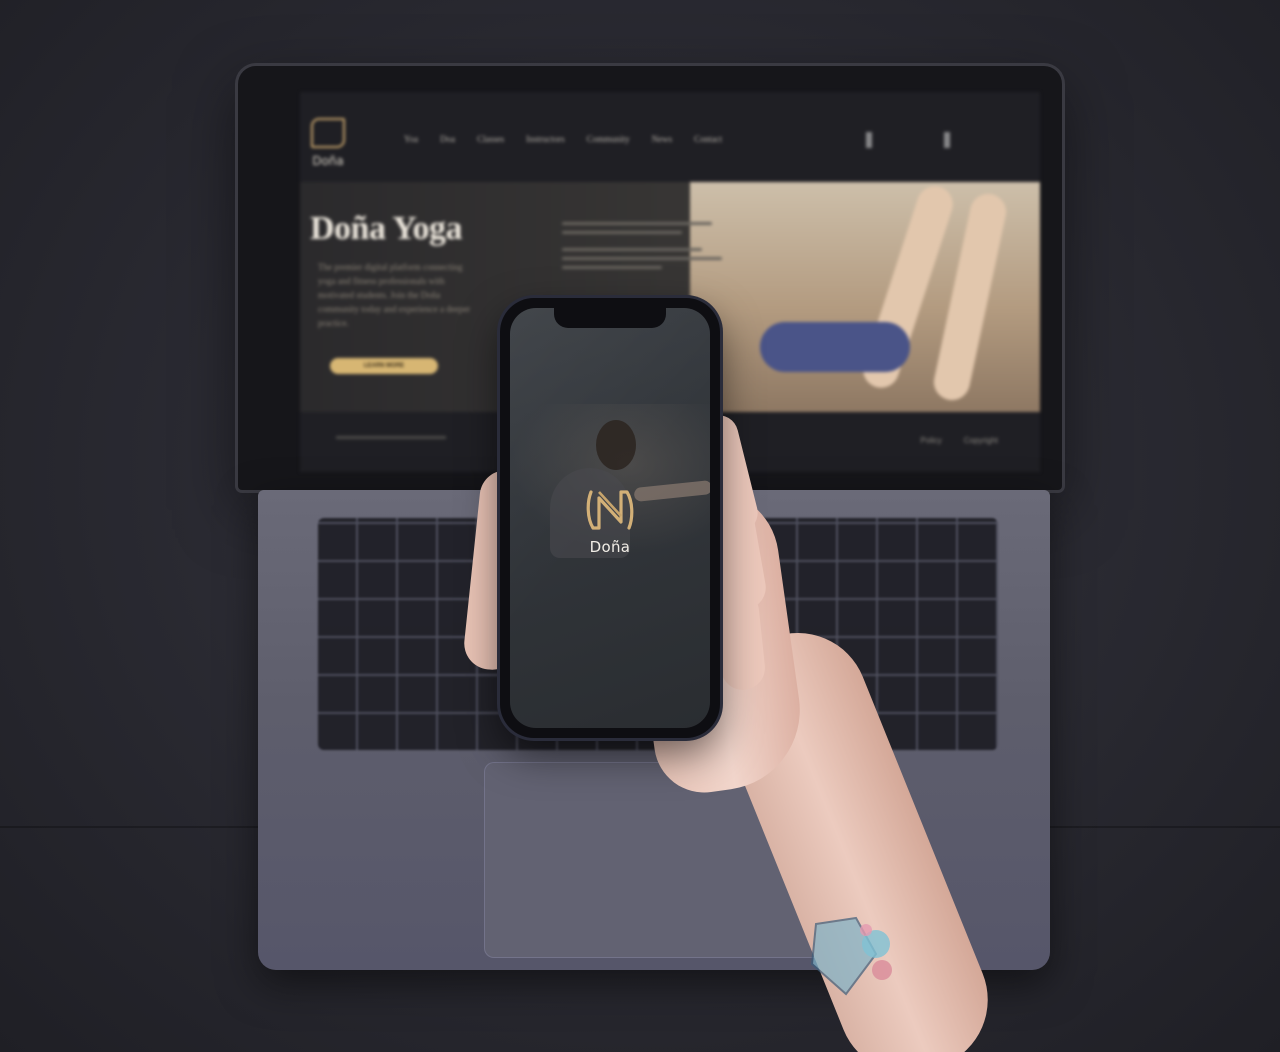 The image size is (1280, 1052). Describe the element at coordinates (391, 437) in the screenshot. I see `footer-copy` at that location.